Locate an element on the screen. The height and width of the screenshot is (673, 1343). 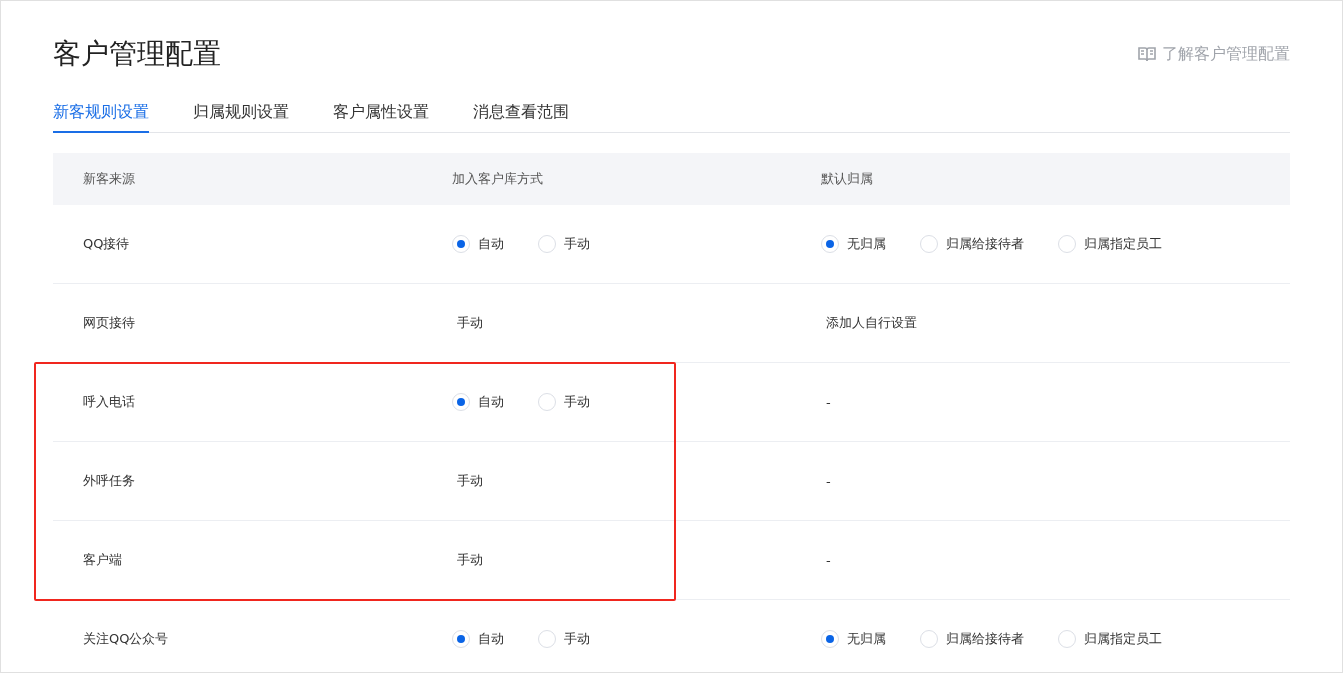
tab: 客户属性设置 is located at coordinates (381, 117).